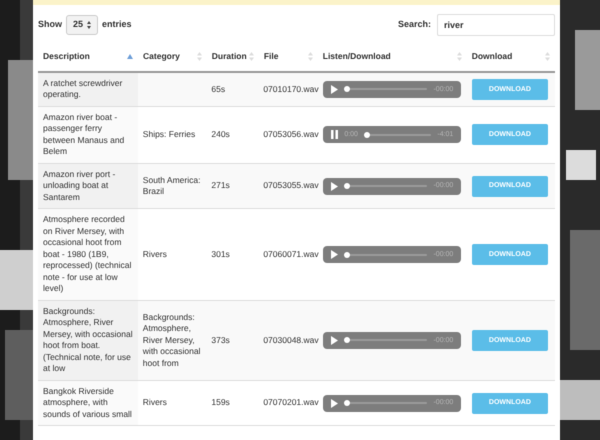 The width and height of the screenshot is (600, 440). I want to click on column-header: Category, so click(172, 56).